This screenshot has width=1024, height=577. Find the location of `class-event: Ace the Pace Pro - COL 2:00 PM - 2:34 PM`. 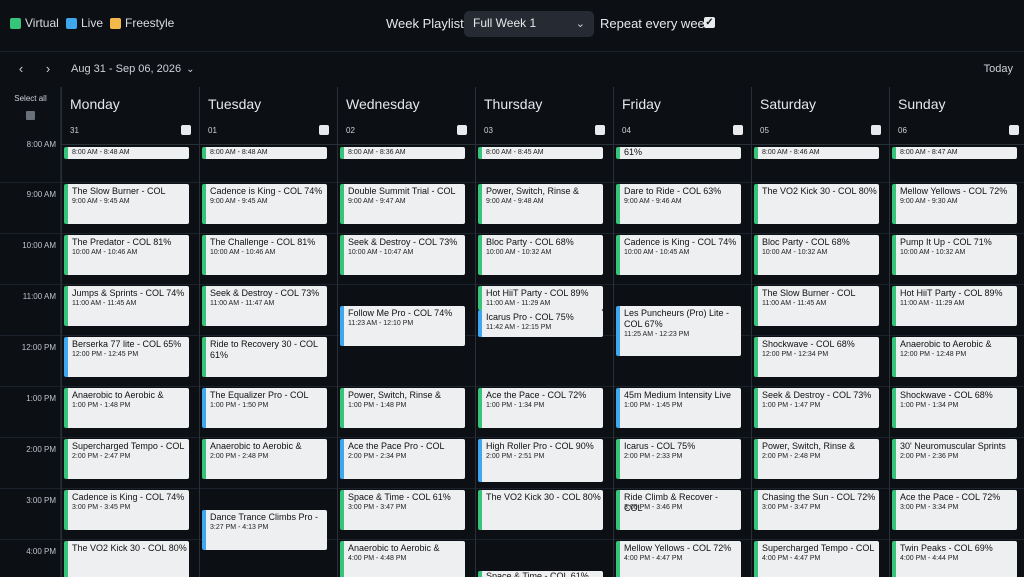

class-event: Ace the Pace Pro - COL 2:00 PM - 2:34 PM is located at coordinates (402, 459).